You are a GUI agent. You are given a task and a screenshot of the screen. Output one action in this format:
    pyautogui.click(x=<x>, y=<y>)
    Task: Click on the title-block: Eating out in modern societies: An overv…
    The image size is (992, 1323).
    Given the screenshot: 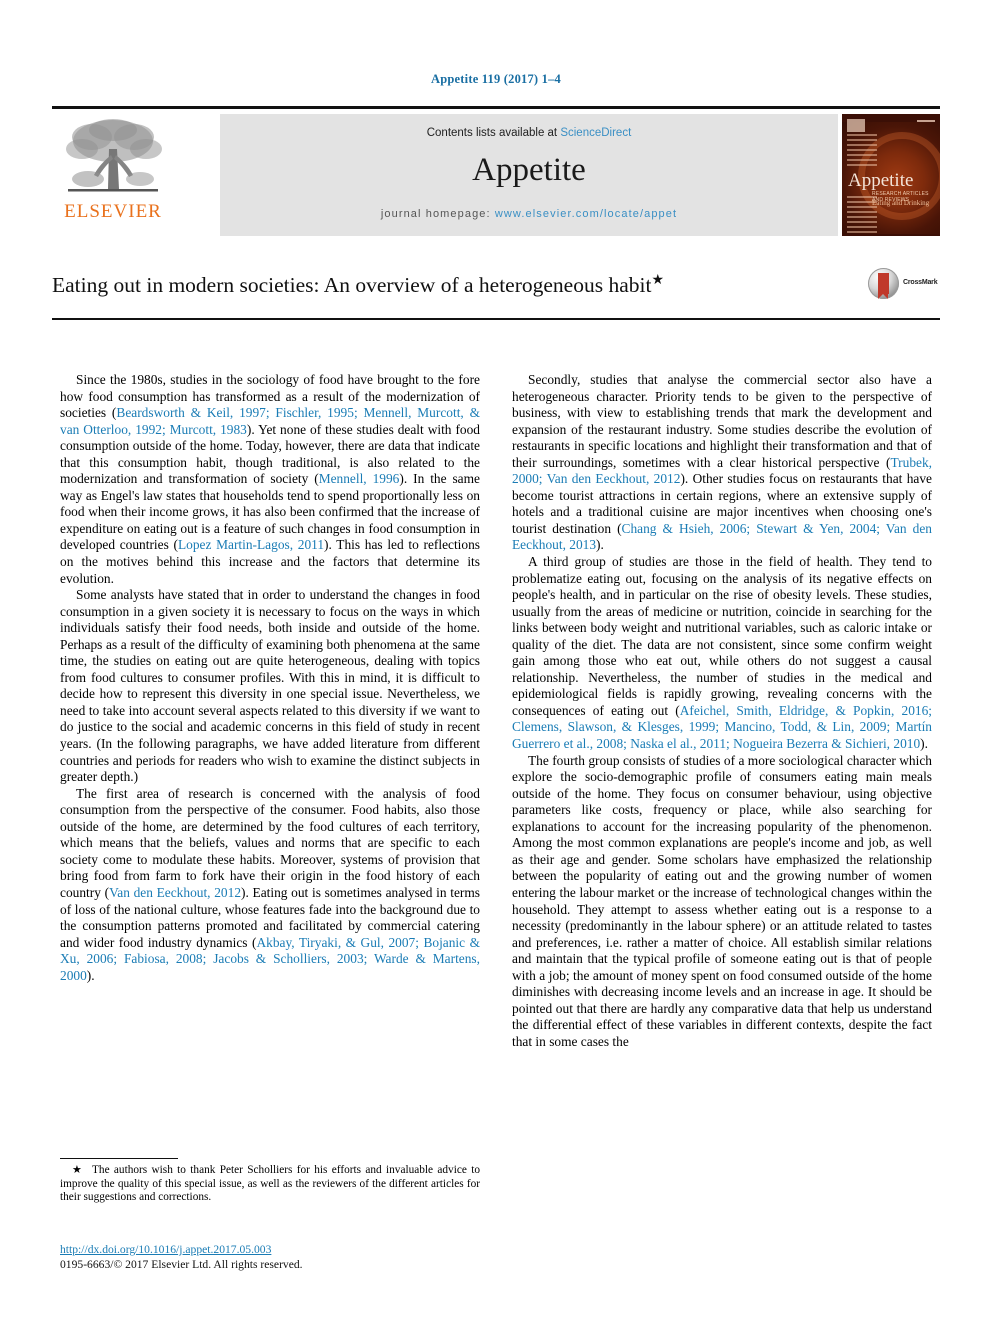 What is the action you would take?
    pyautogui.click(x=496, y=283)
    